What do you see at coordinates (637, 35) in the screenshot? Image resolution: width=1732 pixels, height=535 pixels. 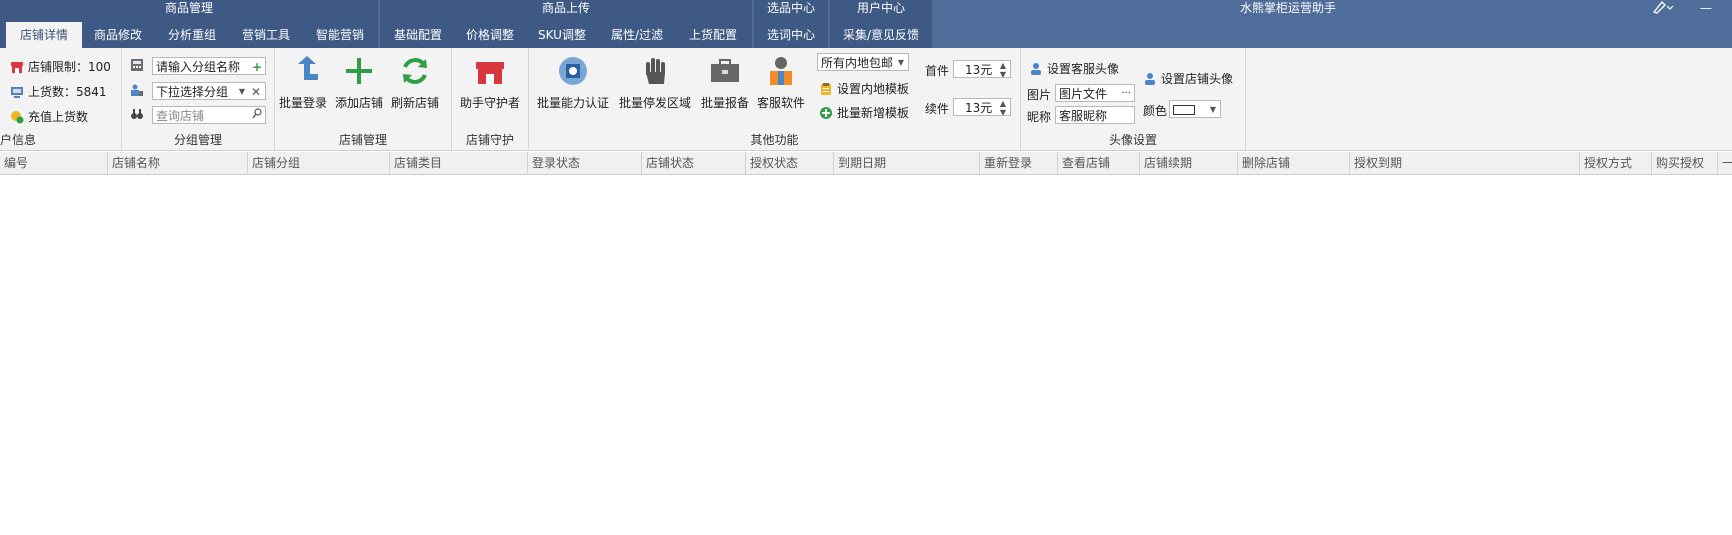 I see `tab-attr-filter: 属性/过滤` at bounding box center [637, 35].